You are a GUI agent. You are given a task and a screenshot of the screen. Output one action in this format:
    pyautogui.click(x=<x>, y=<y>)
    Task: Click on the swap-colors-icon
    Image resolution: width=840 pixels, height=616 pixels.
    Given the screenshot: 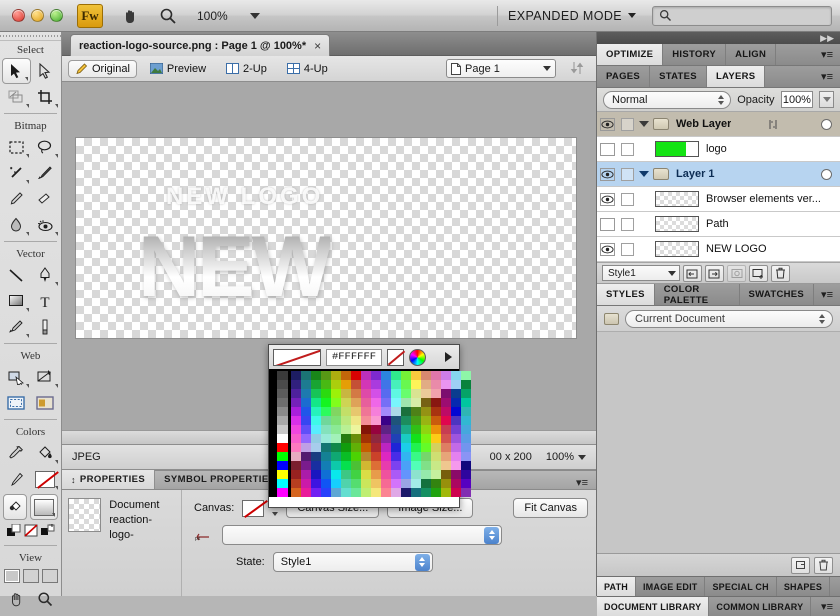 What is the action you would take?
    pyautogui.click(x=47, y=532)
    